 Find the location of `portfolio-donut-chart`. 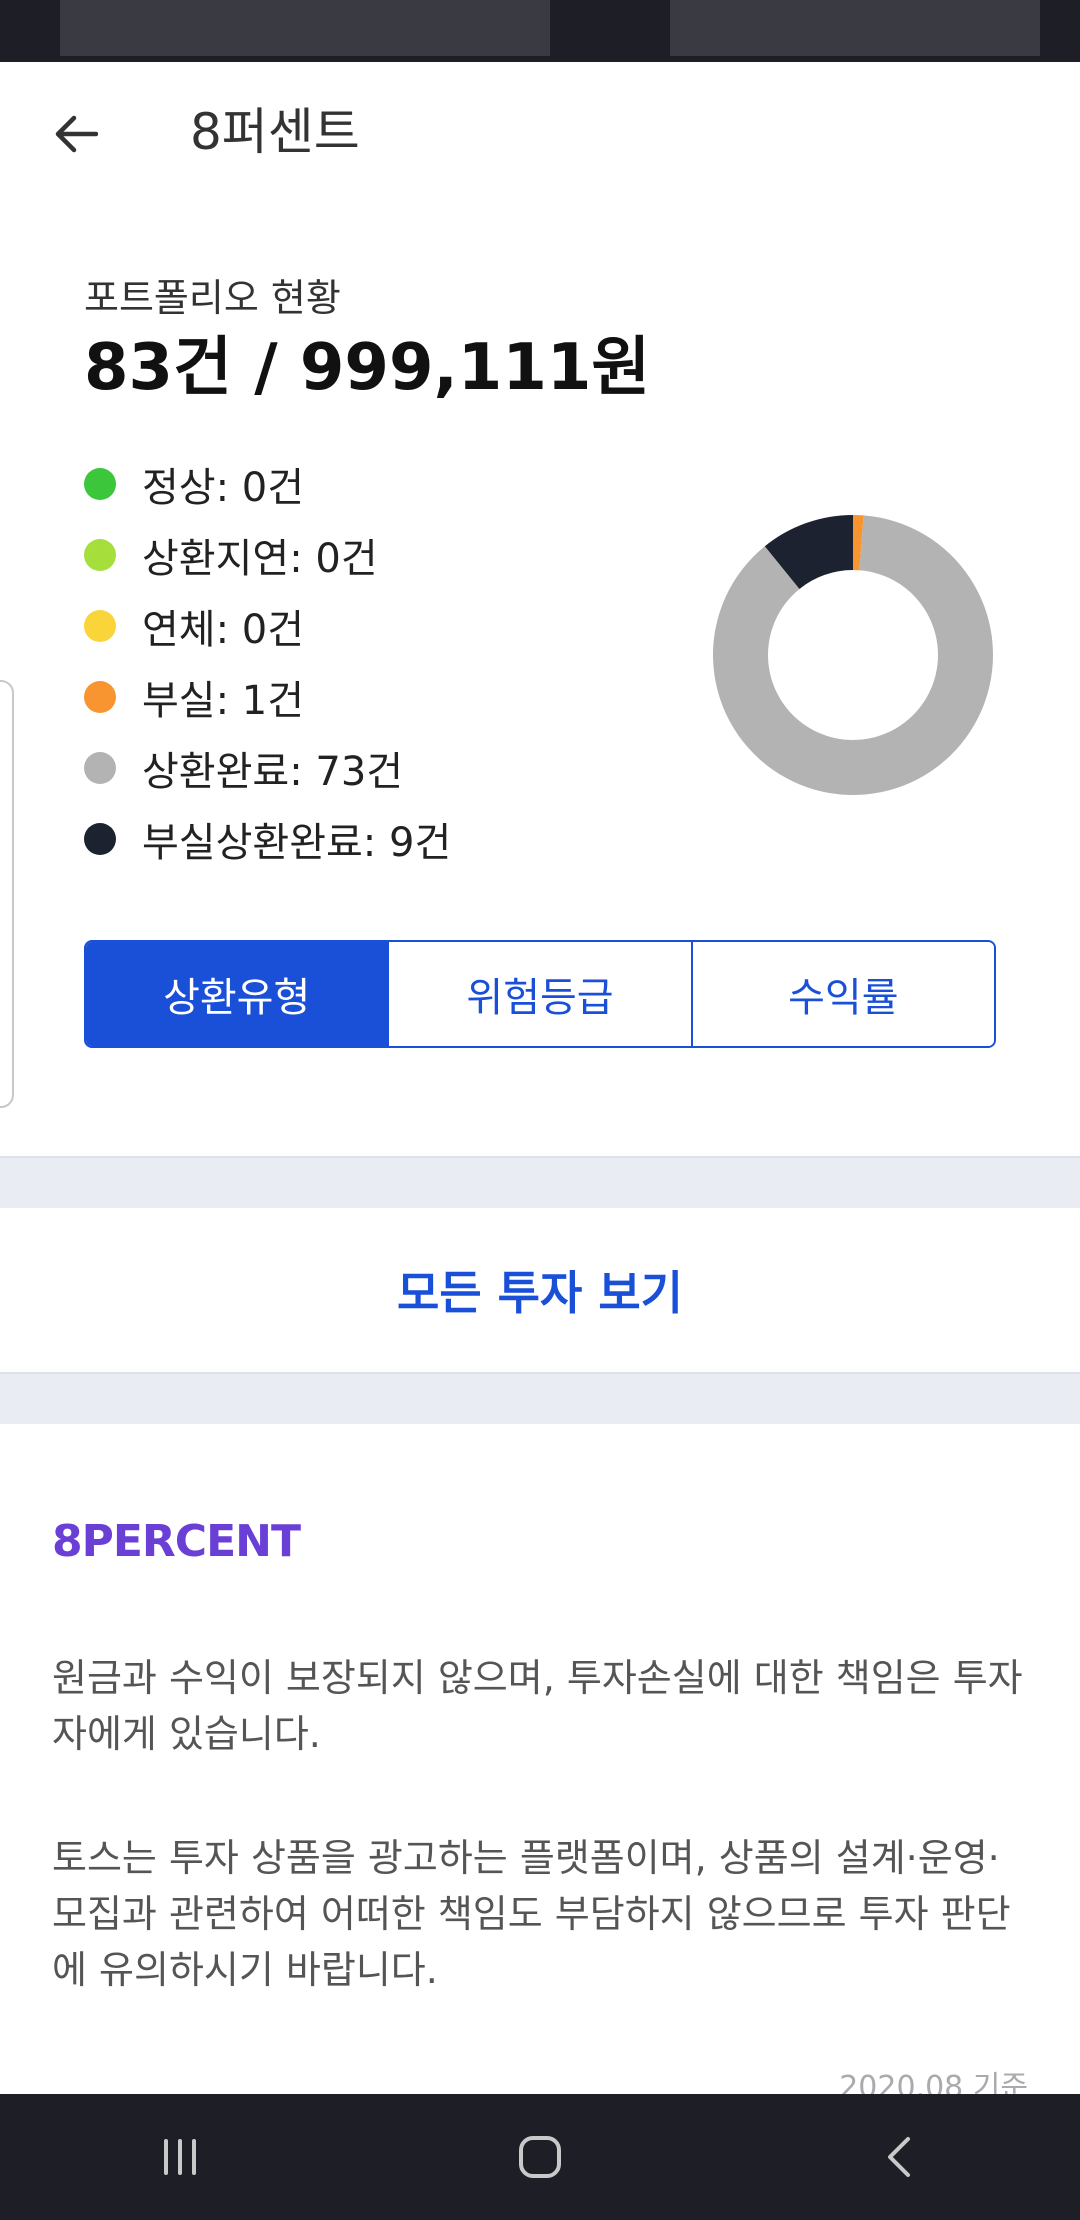

portfolio-donut-chart is located at coordinates (853, 655).